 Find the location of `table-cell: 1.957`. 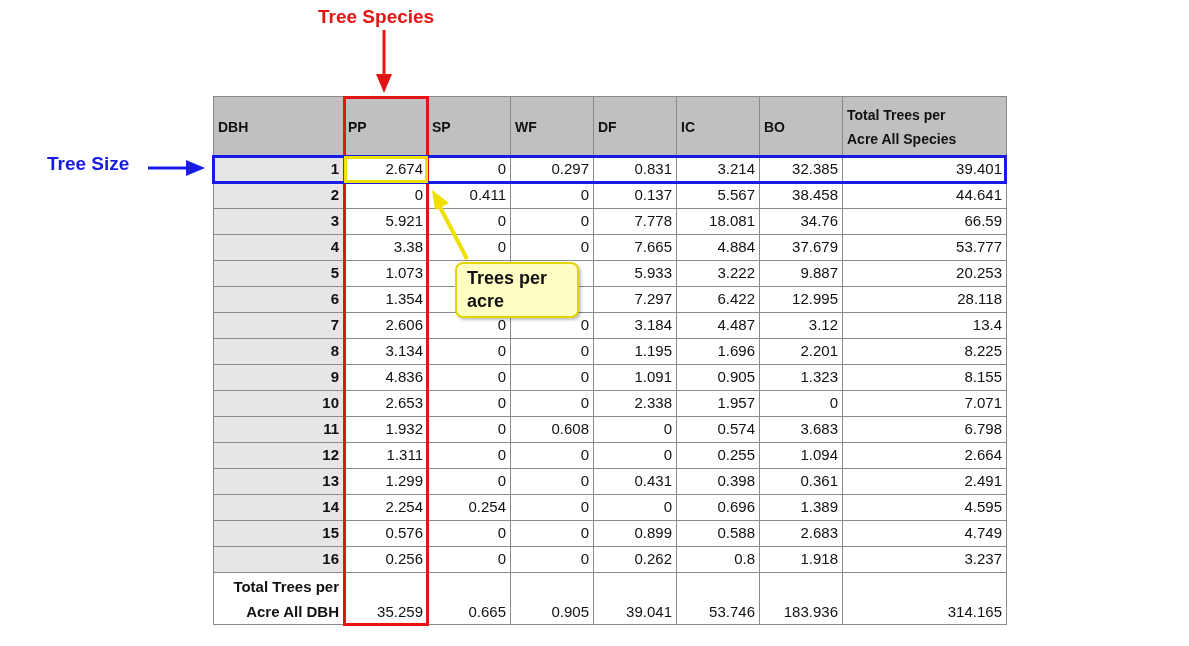

table-cell: 1.957 is located at coordinates (718, 404).